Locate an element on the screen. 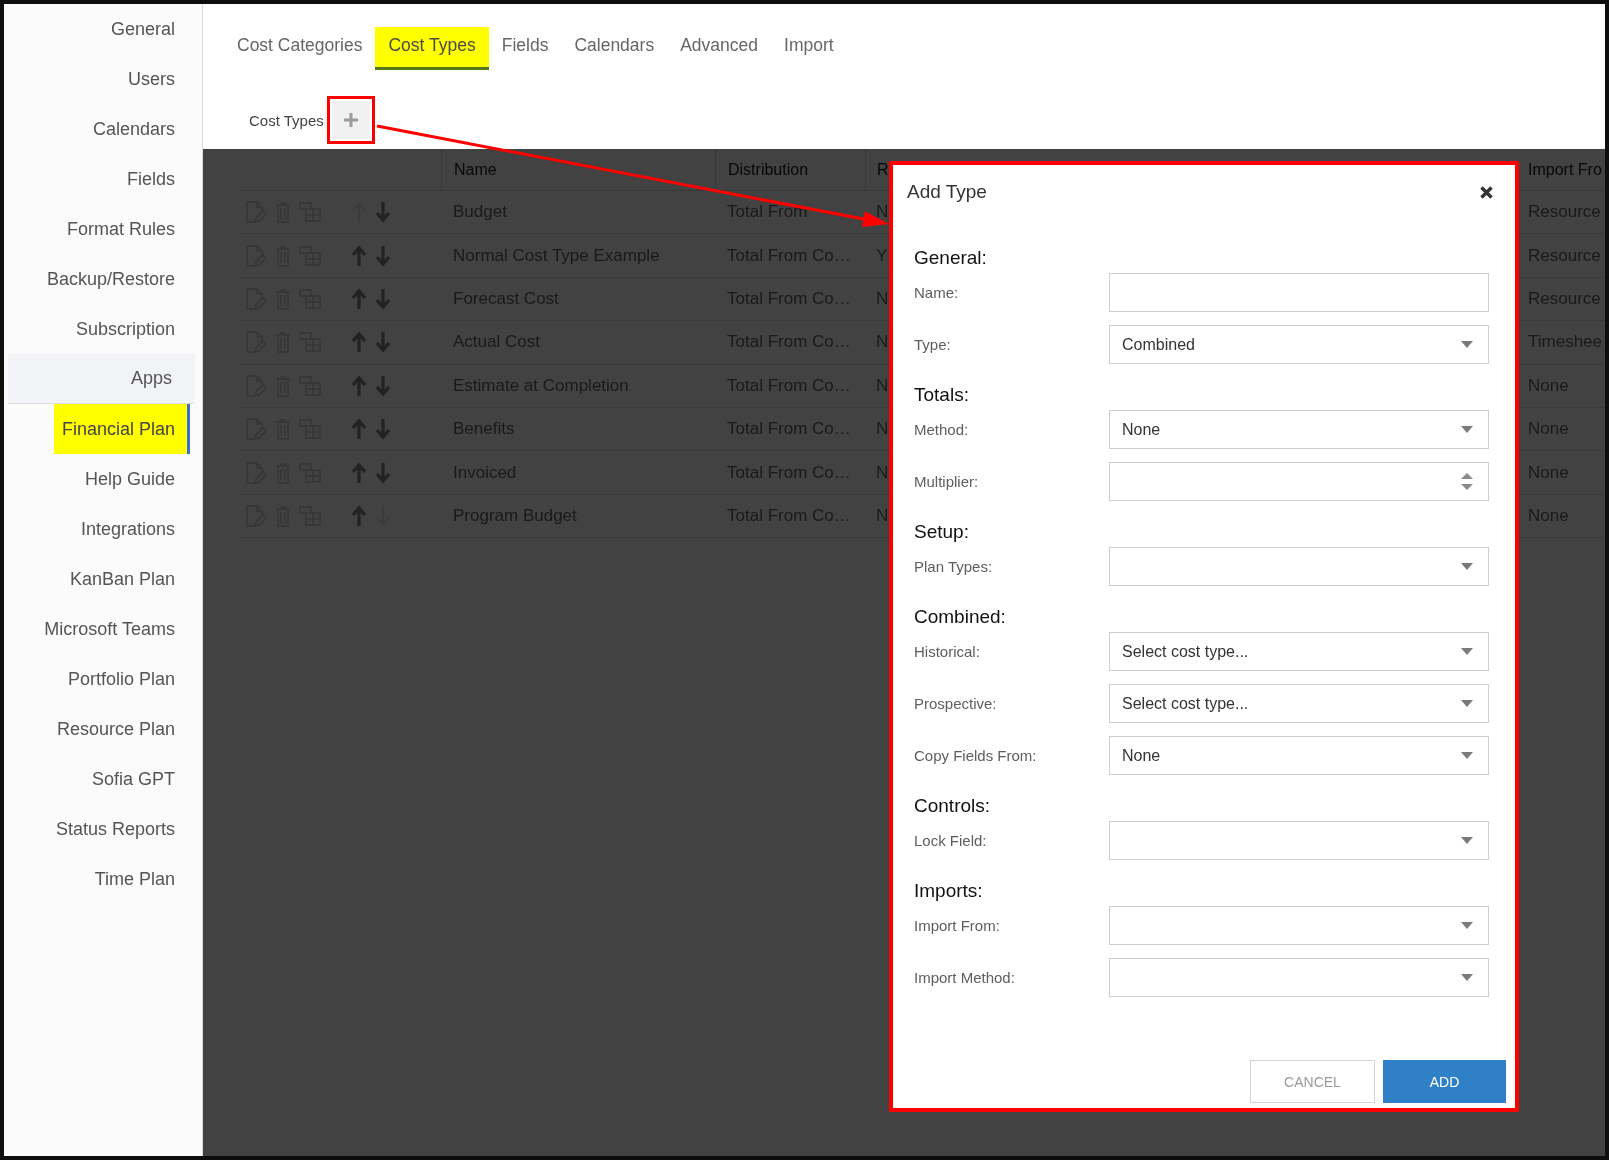  sidebar-item: Resource Plan is located at coordinates (119, 729).